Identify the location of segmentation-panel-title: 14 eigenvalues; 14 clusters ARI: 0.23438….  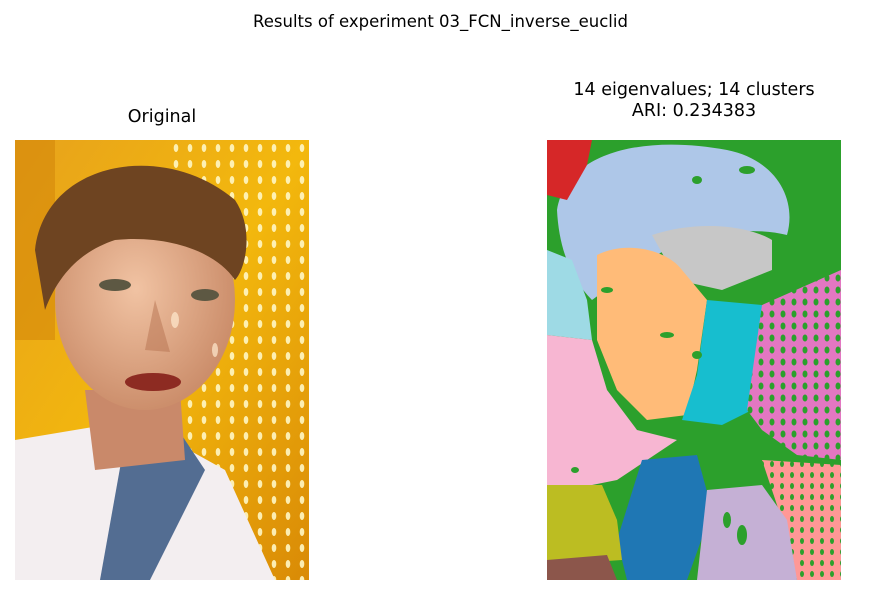
(689, 101).